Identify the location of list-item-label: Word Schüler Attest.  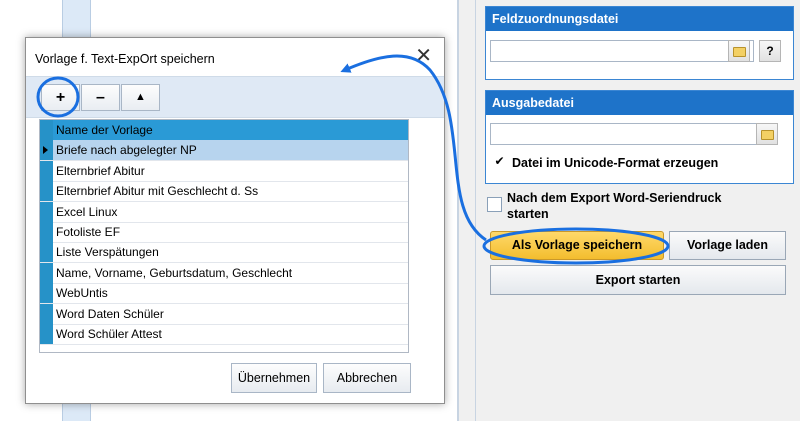
(109, 334).